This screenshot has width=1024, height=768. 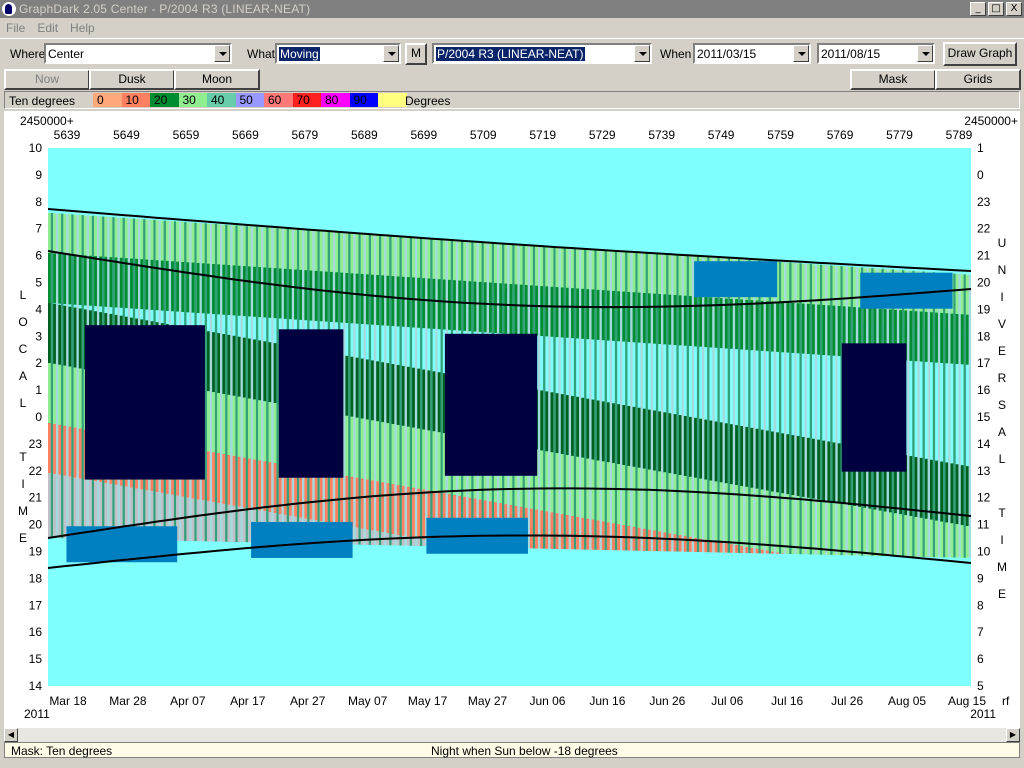 I want to click on start-date-select: 2011/03/15, so click(x=752, y=53).